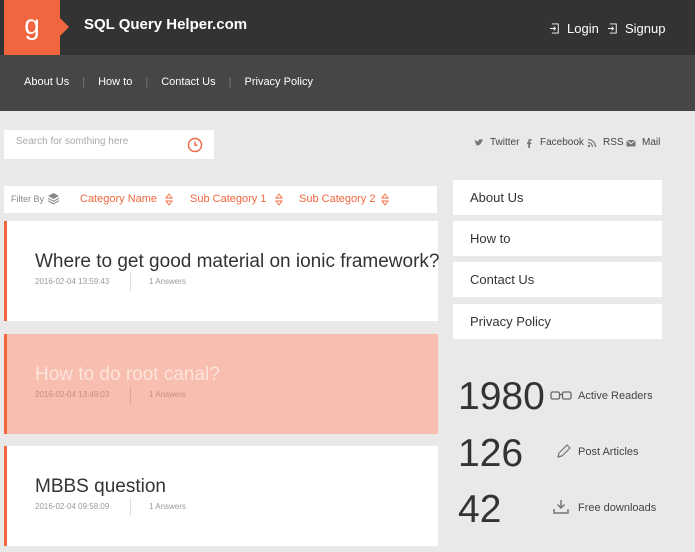 The image size is (695, 552). Describe the element at coordinates (337, 199) in the screenshot. I see `filter-sub-category-2: Sub Category 2` at that location.